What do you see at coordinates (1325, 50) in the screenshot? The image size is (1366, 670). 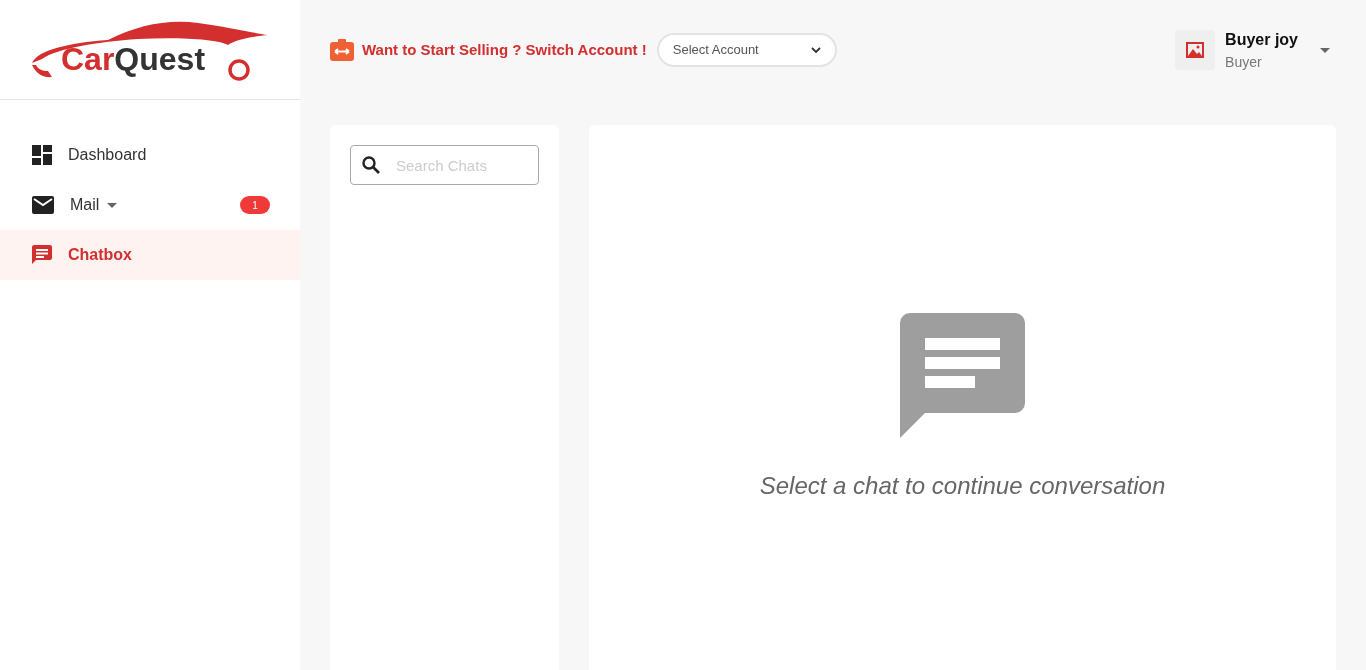 I see `caret-icon` at bounding box center [1325, 50].